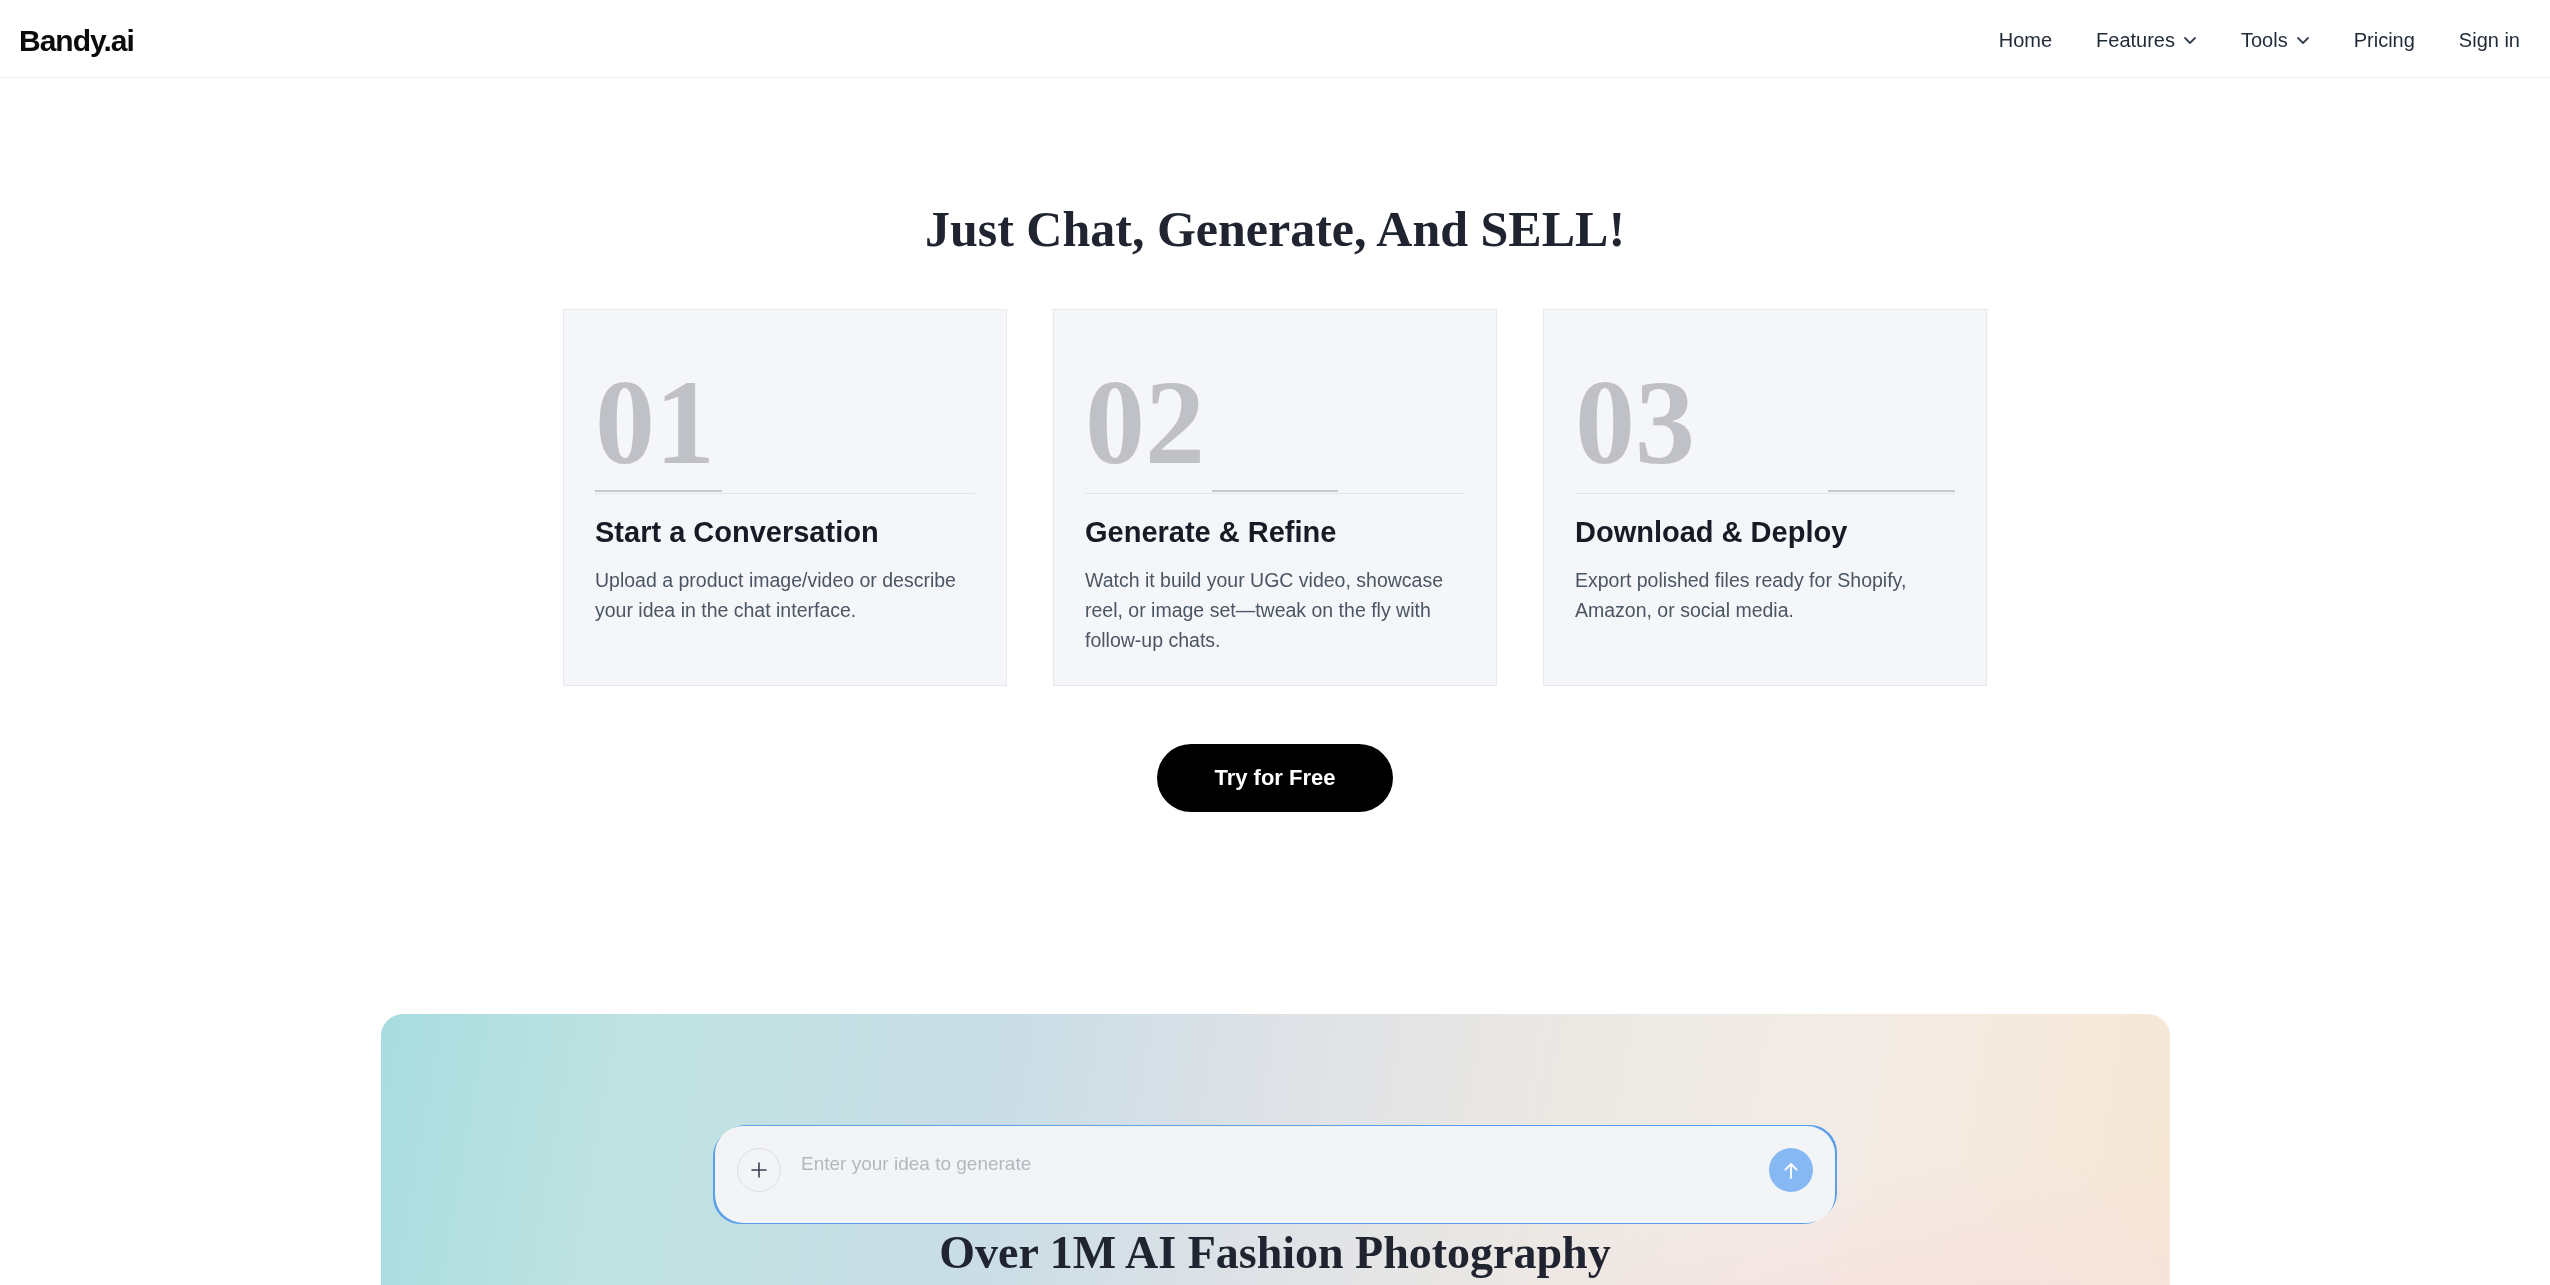 The height and width of the screenshot is (1285, 2550). What do you see at coordinates (776, 595) in the screenshot?
I see `step-description: Upload a product image/video or describe your idea in the chat interface.` at bounding box center [776, 595].